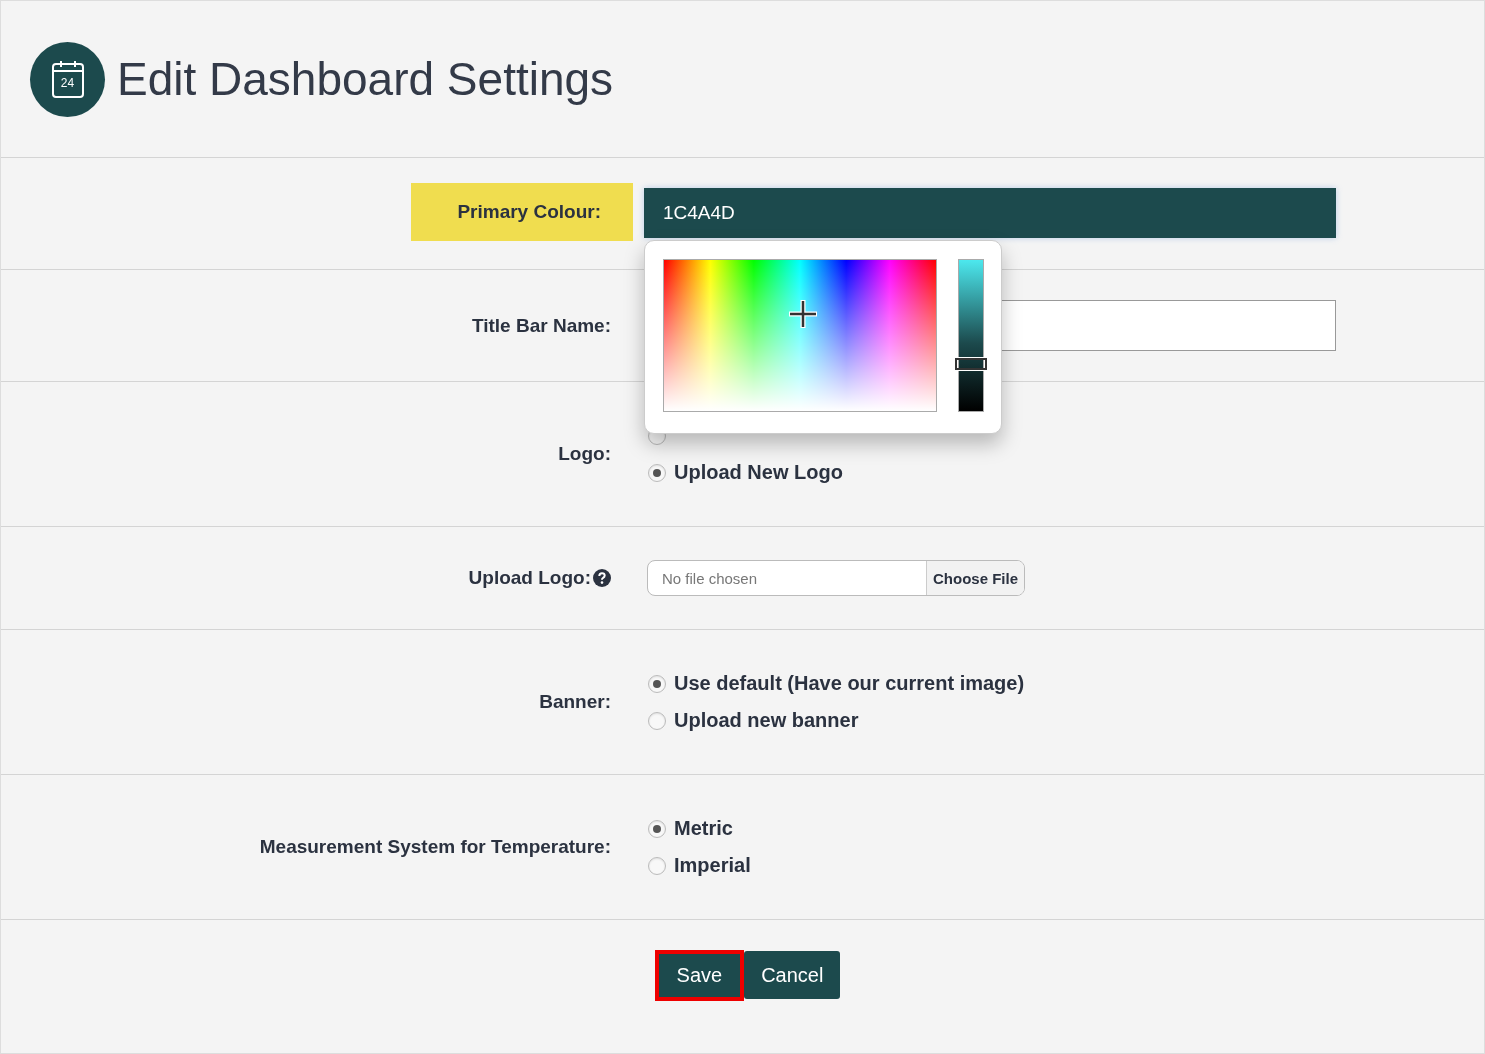 Image resolution: width=1485 pixels, height=1054 pixels. Describe the element at coordinates (602, 578) in the screenshot. I see `help-icon` at that location.